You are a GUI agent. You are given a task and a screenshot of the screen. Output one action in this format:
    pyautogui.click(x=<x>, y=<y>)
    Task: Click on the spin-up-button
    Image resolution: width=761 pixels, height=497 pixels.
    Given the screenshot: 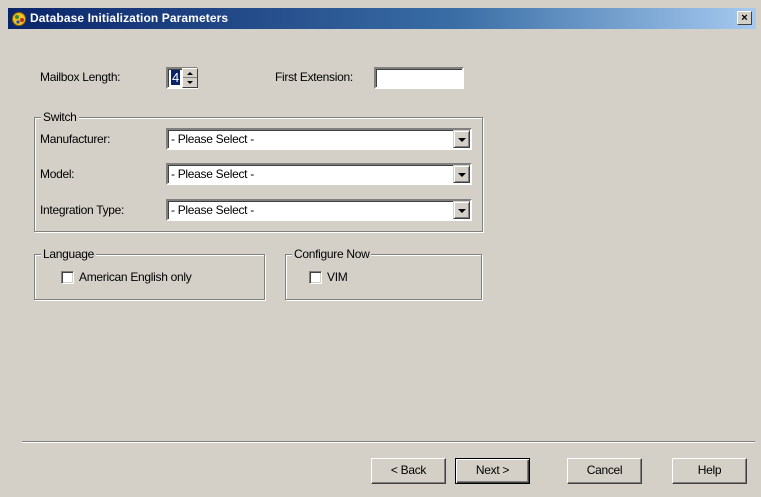 What is the action you would take?
    pyautogui.click(x=190, y=73)
    